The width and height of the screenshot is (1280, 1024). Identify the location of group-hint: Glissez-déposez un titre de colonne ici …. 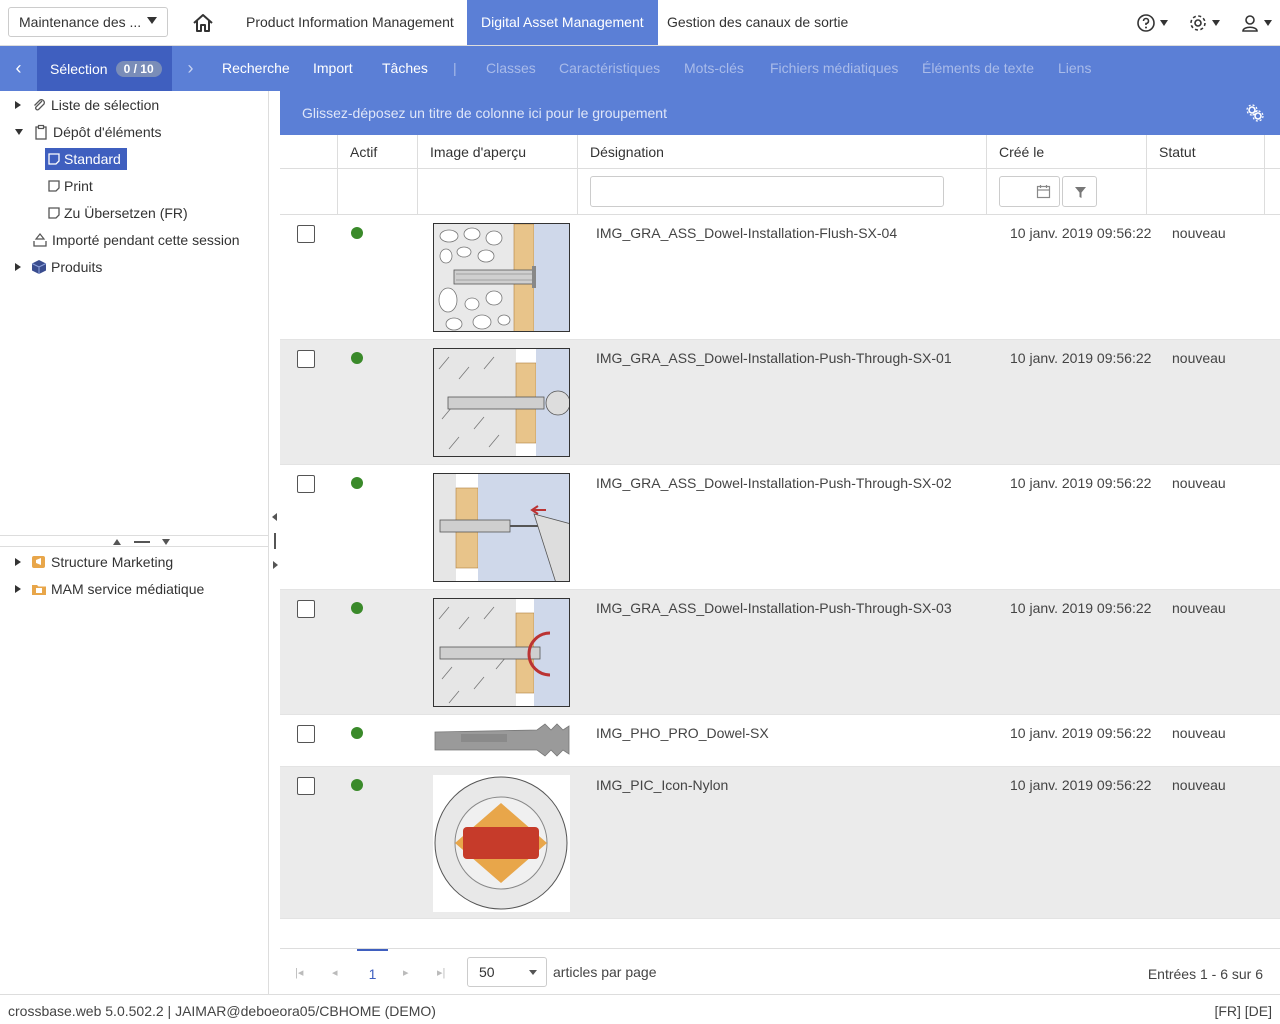
(484, 113).